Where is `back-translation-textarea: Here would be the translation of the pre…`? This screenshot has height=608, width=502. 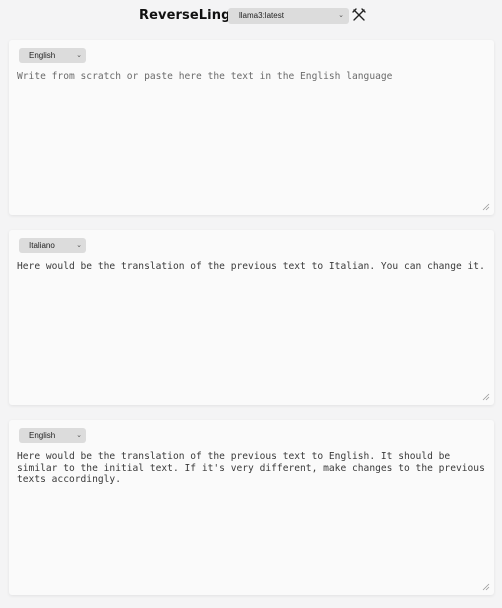
back-translation-textarea: Here would be the translation of the pre… is located at coordinates (253, 468).